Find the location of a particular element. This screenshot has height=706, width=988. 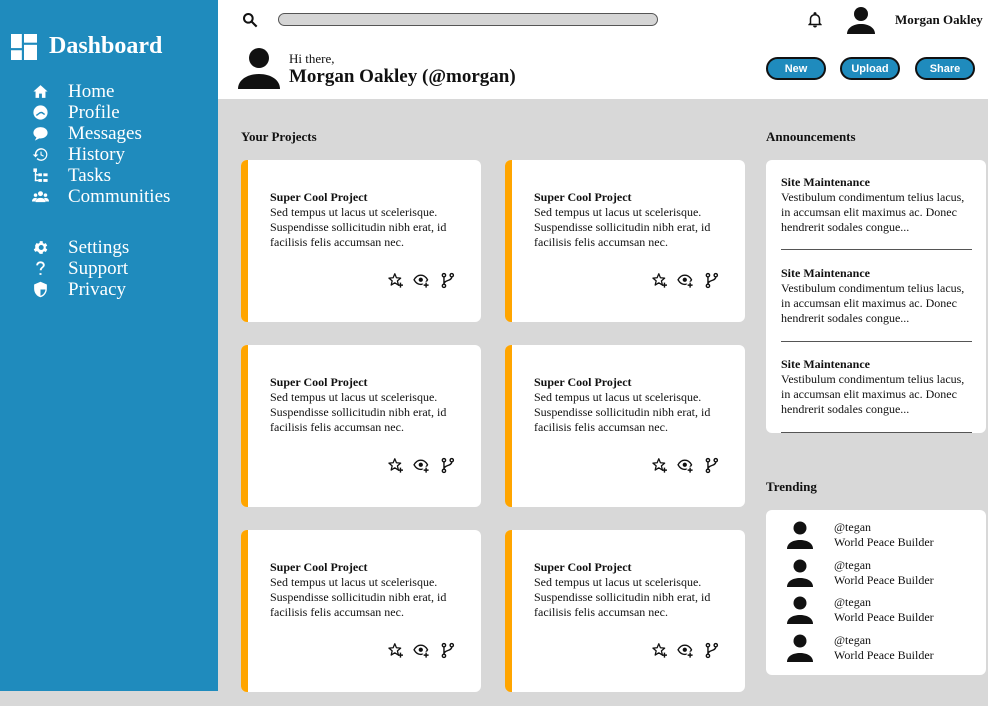

secondary-nav: Settings Support Privacy is located at coordinates (79, 268).